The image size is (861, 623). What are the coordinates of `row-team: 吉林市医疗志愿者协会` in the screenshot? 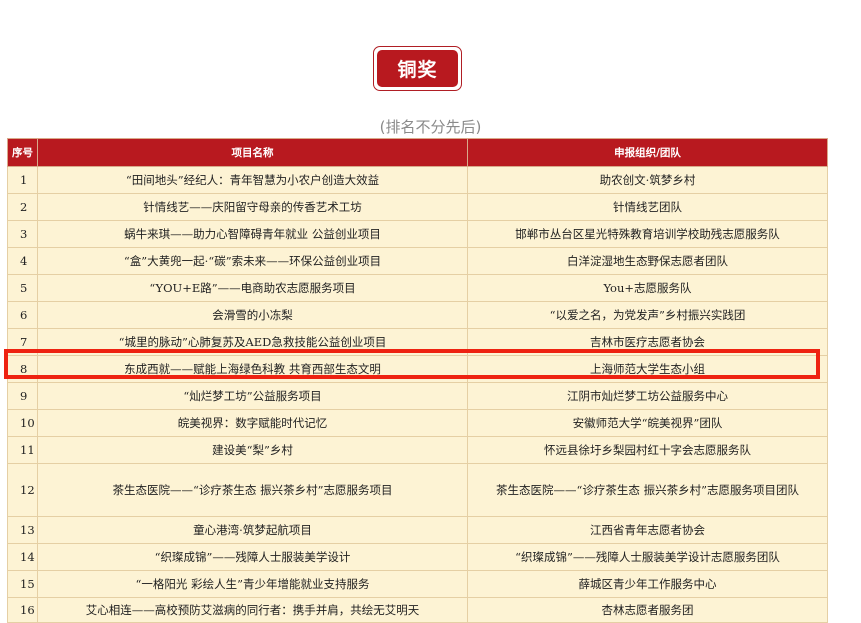 It's located at (647, 342).